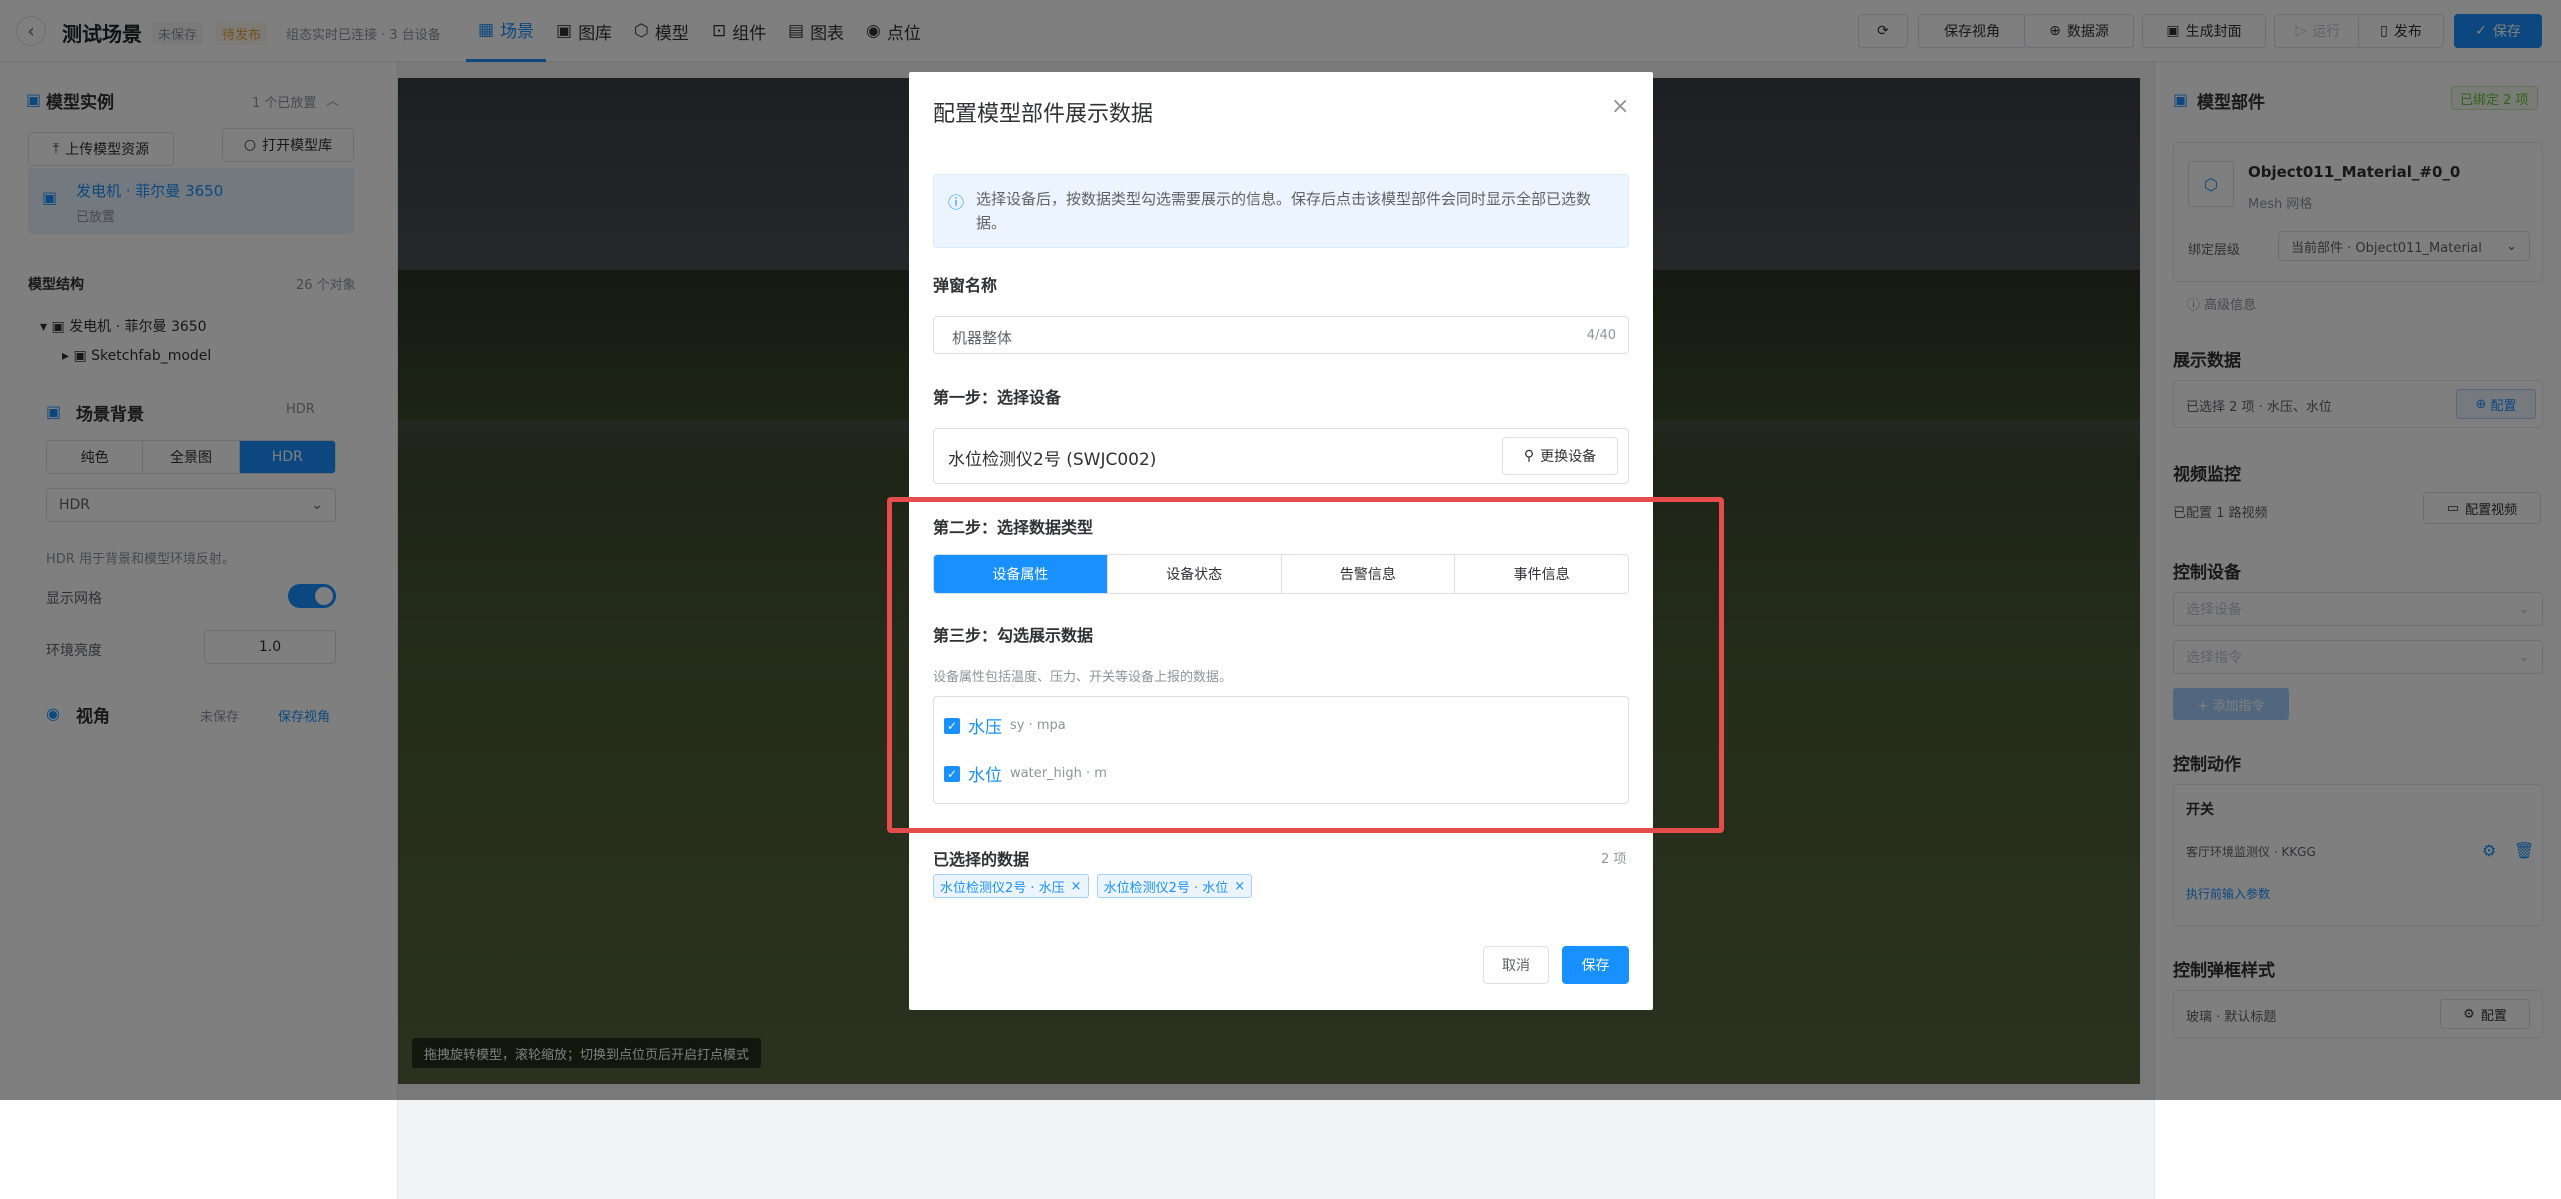 This screenshot has width=2561, height=1199. Describe the element at coordinates (965, 285) in the screenshot. I see `popup-name-label: 弹窗名称` at that location.